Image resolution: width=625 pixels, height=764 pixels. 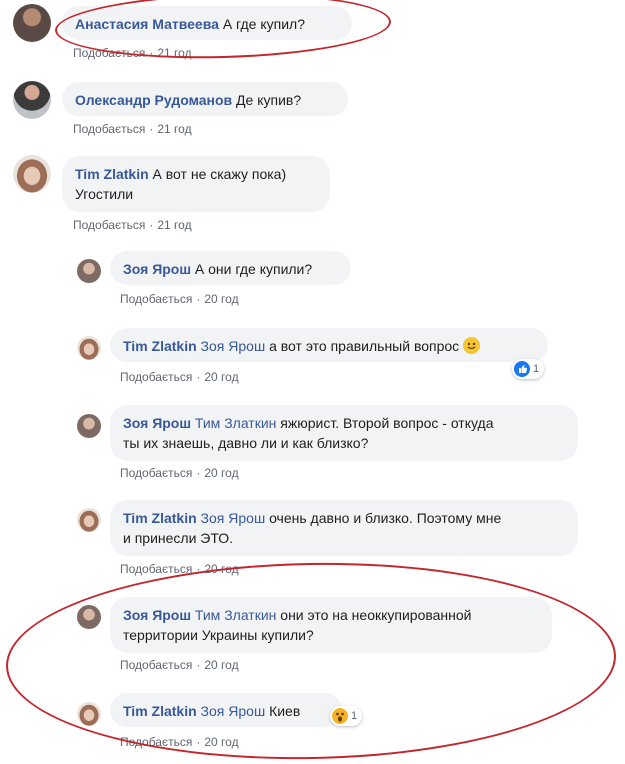 What do you see at coordinates (385, 518) in the screenshot?
I see `reply-text: очень давно и близко. Поэтому мне` at bounding box center [385, 518].